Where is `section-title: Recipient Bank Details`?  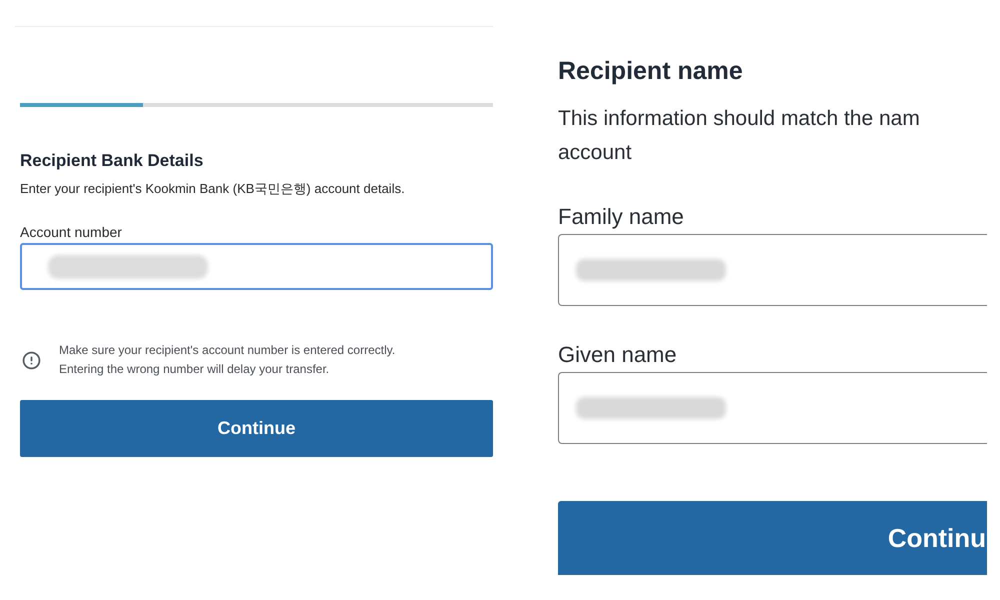
section-title: Recipient Bank Details is located at coordinates (112, 161).